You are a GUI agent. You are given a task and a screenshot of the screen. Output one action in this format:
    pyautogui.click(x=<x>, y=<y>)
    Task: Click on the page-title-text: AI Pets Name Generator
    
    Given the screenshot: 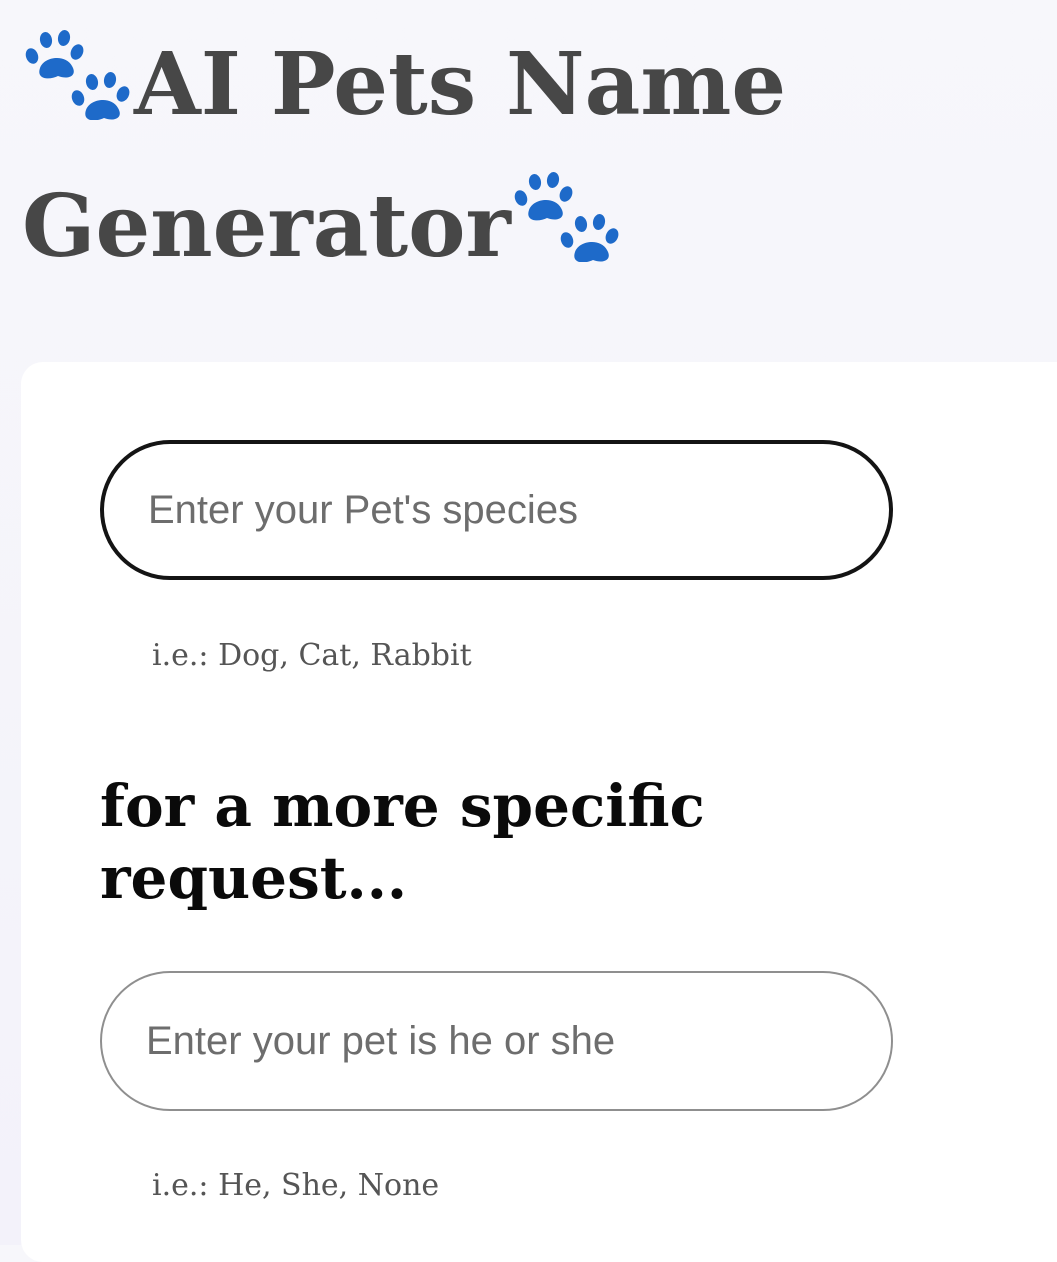 What is the action you would take?
    pyautogui.click(x=404, y=155)
    